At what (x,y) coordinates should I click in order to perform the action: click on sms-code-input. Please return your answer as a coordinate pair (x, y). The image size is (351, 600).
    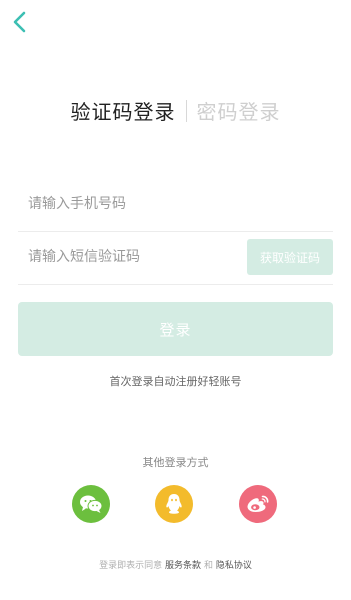
    Looking at the image, I should click on (132, 257).